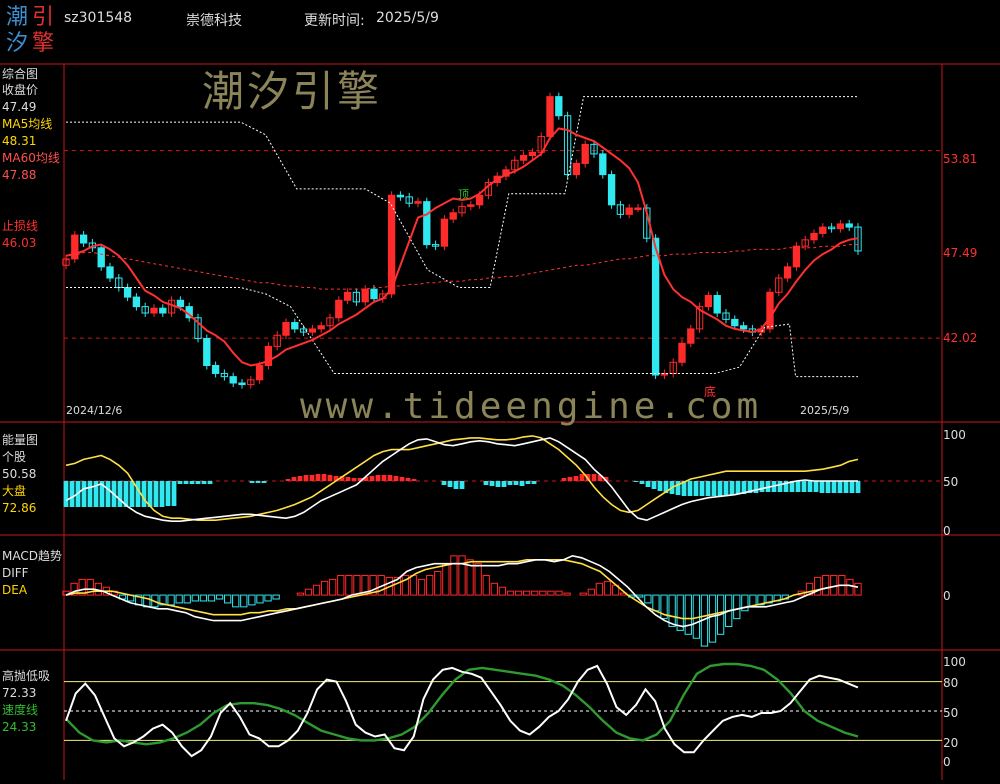 This screenshot has width=1000, height=784. Describe the element at coordinates (43, 43) in the screenshot. I see `logo-char: 擎` at that location.